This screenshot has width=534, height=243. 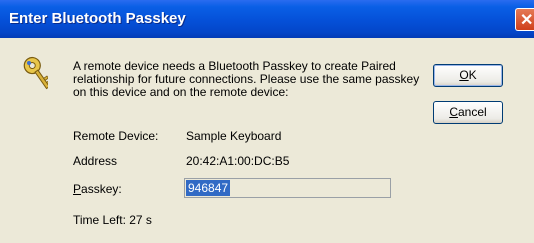 I want to click on passkey-value: 946847, so click(x=208, y=188).